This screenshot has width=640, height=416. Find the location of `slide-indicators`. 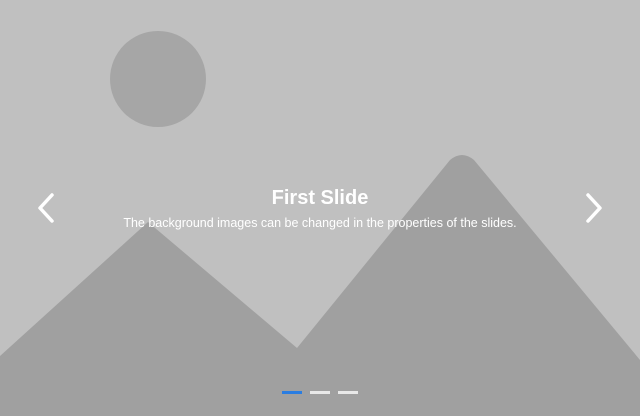

slide-indicators is located at coordinates (320, 392).